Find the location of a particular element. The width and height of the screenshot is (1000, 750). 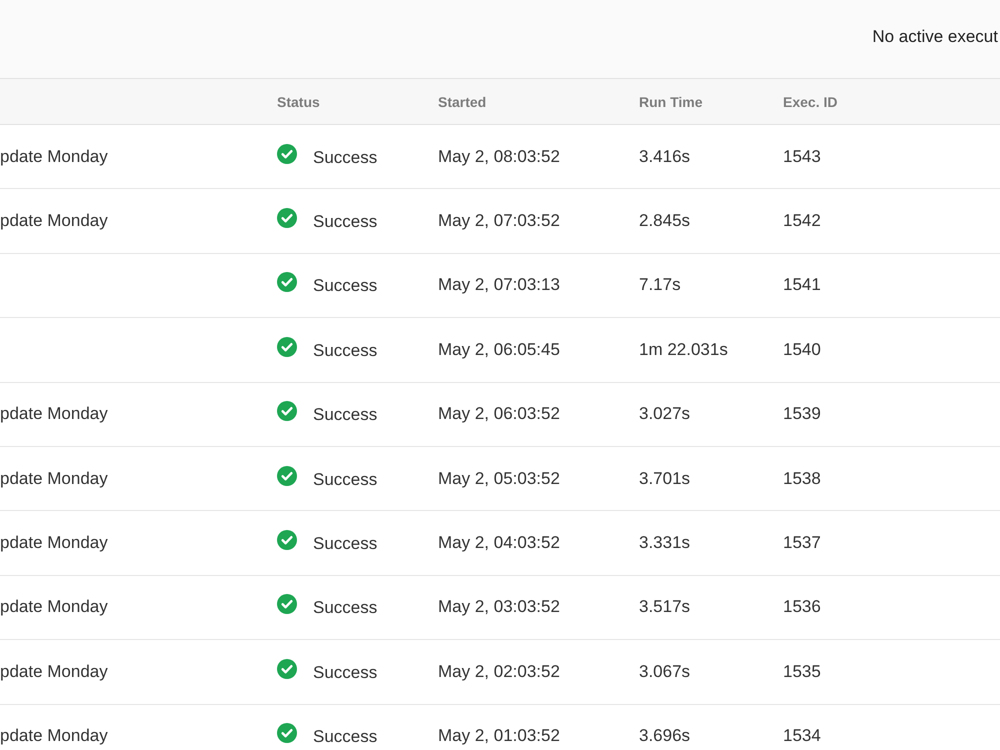

table-cell: 1m 22.031s is located at coordinates (683, 350).